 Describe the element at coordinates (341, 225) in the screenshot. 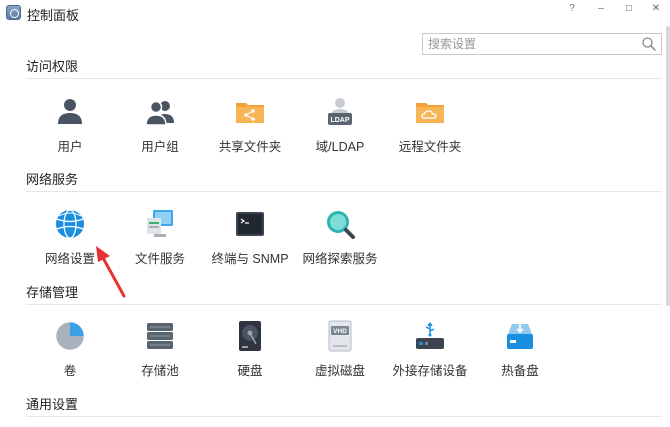

I see `discovery-icon` at that location.